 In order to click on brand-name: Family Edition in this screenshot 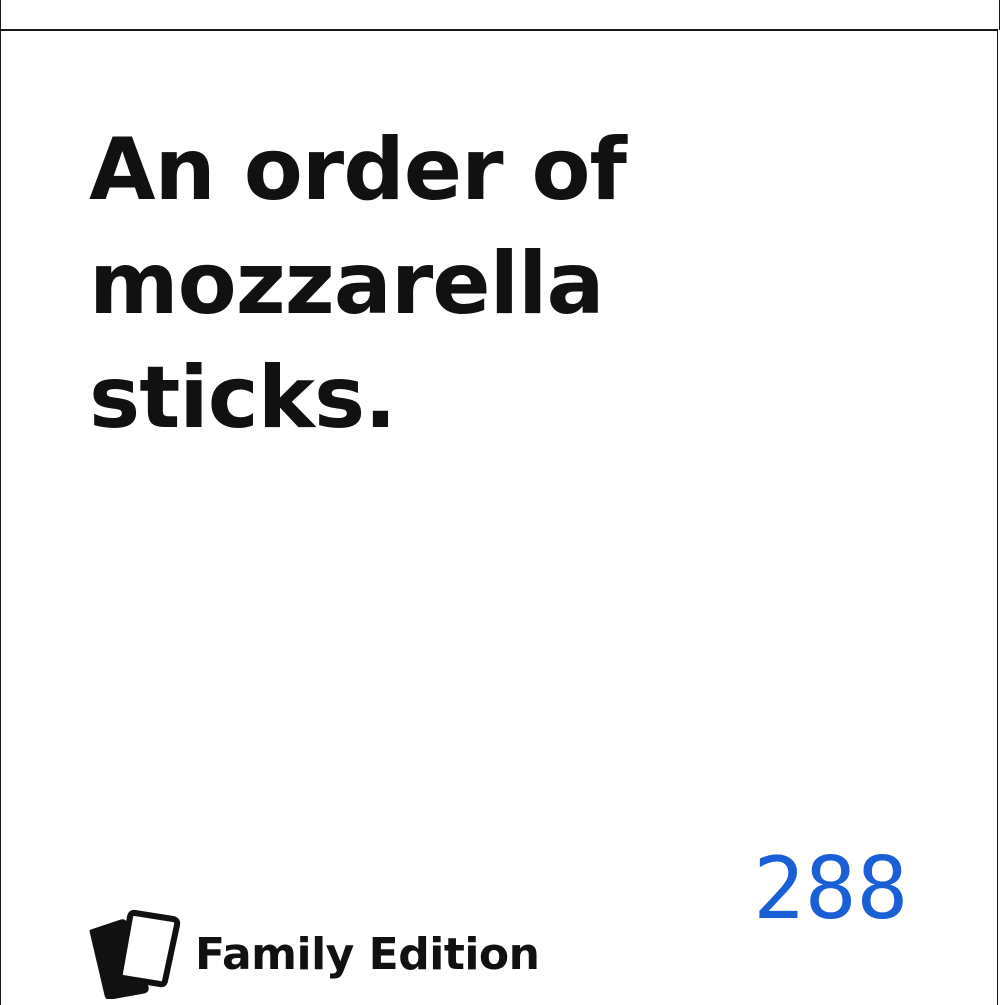, I will do `click(367, 954)`.